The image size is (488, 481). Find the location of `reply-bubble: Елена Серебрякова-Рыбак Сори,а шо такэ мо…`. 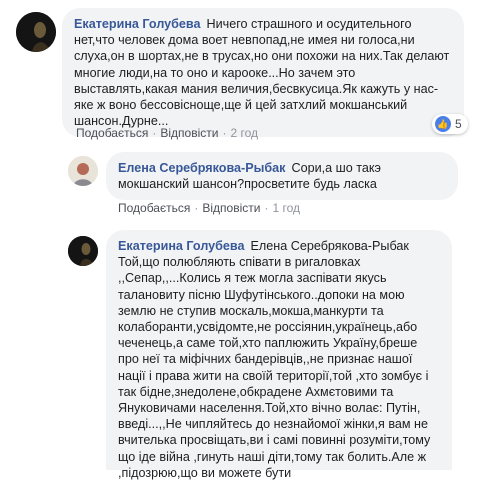

reply-bubble: Елена Серебрякова-Рыбак Сори,а шо такэ мо… is located at coordinates (282, 176).